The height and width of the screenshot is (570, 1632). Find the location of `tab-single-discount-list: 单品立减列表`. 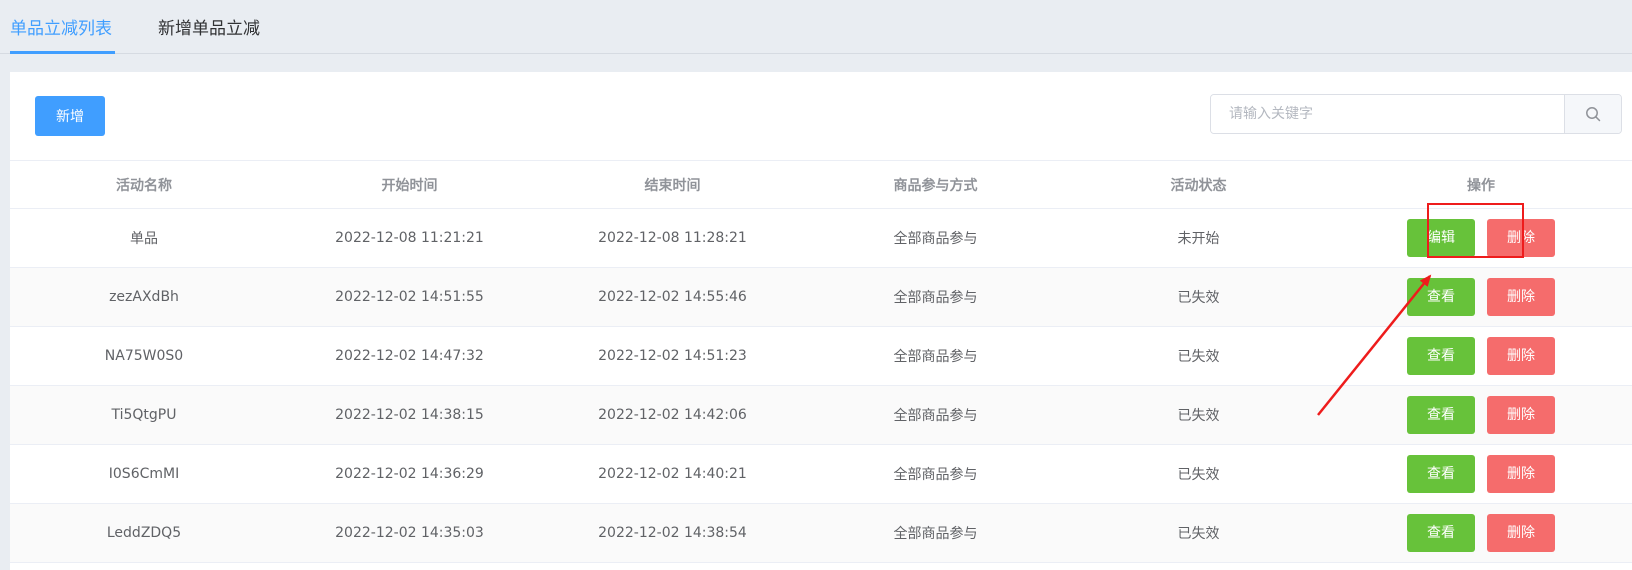

tab-single-discount-list: 单品立减列表 is located at coordinates (61, 29).